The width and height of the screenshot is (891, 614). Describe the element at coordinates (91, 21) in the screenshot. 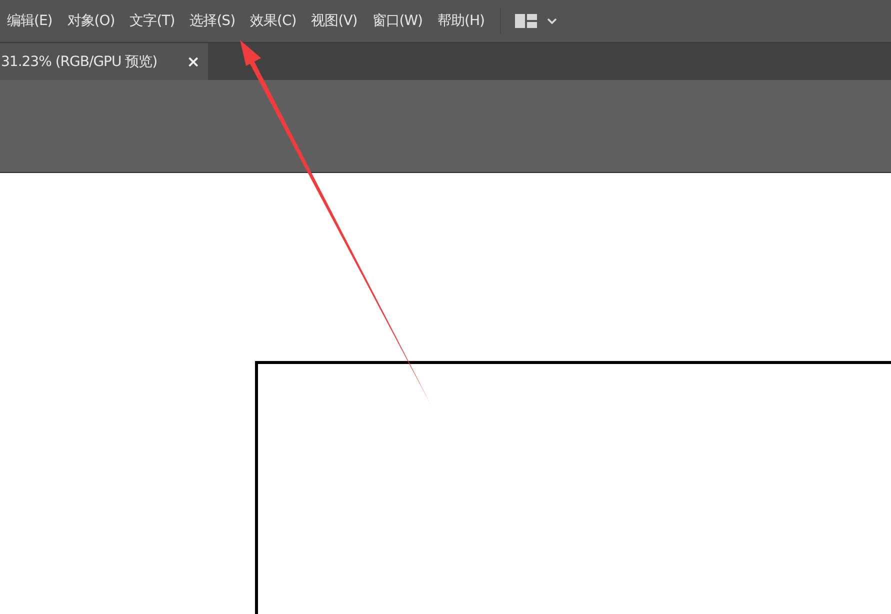

I see `menu-item: 对象(O)` at that location.